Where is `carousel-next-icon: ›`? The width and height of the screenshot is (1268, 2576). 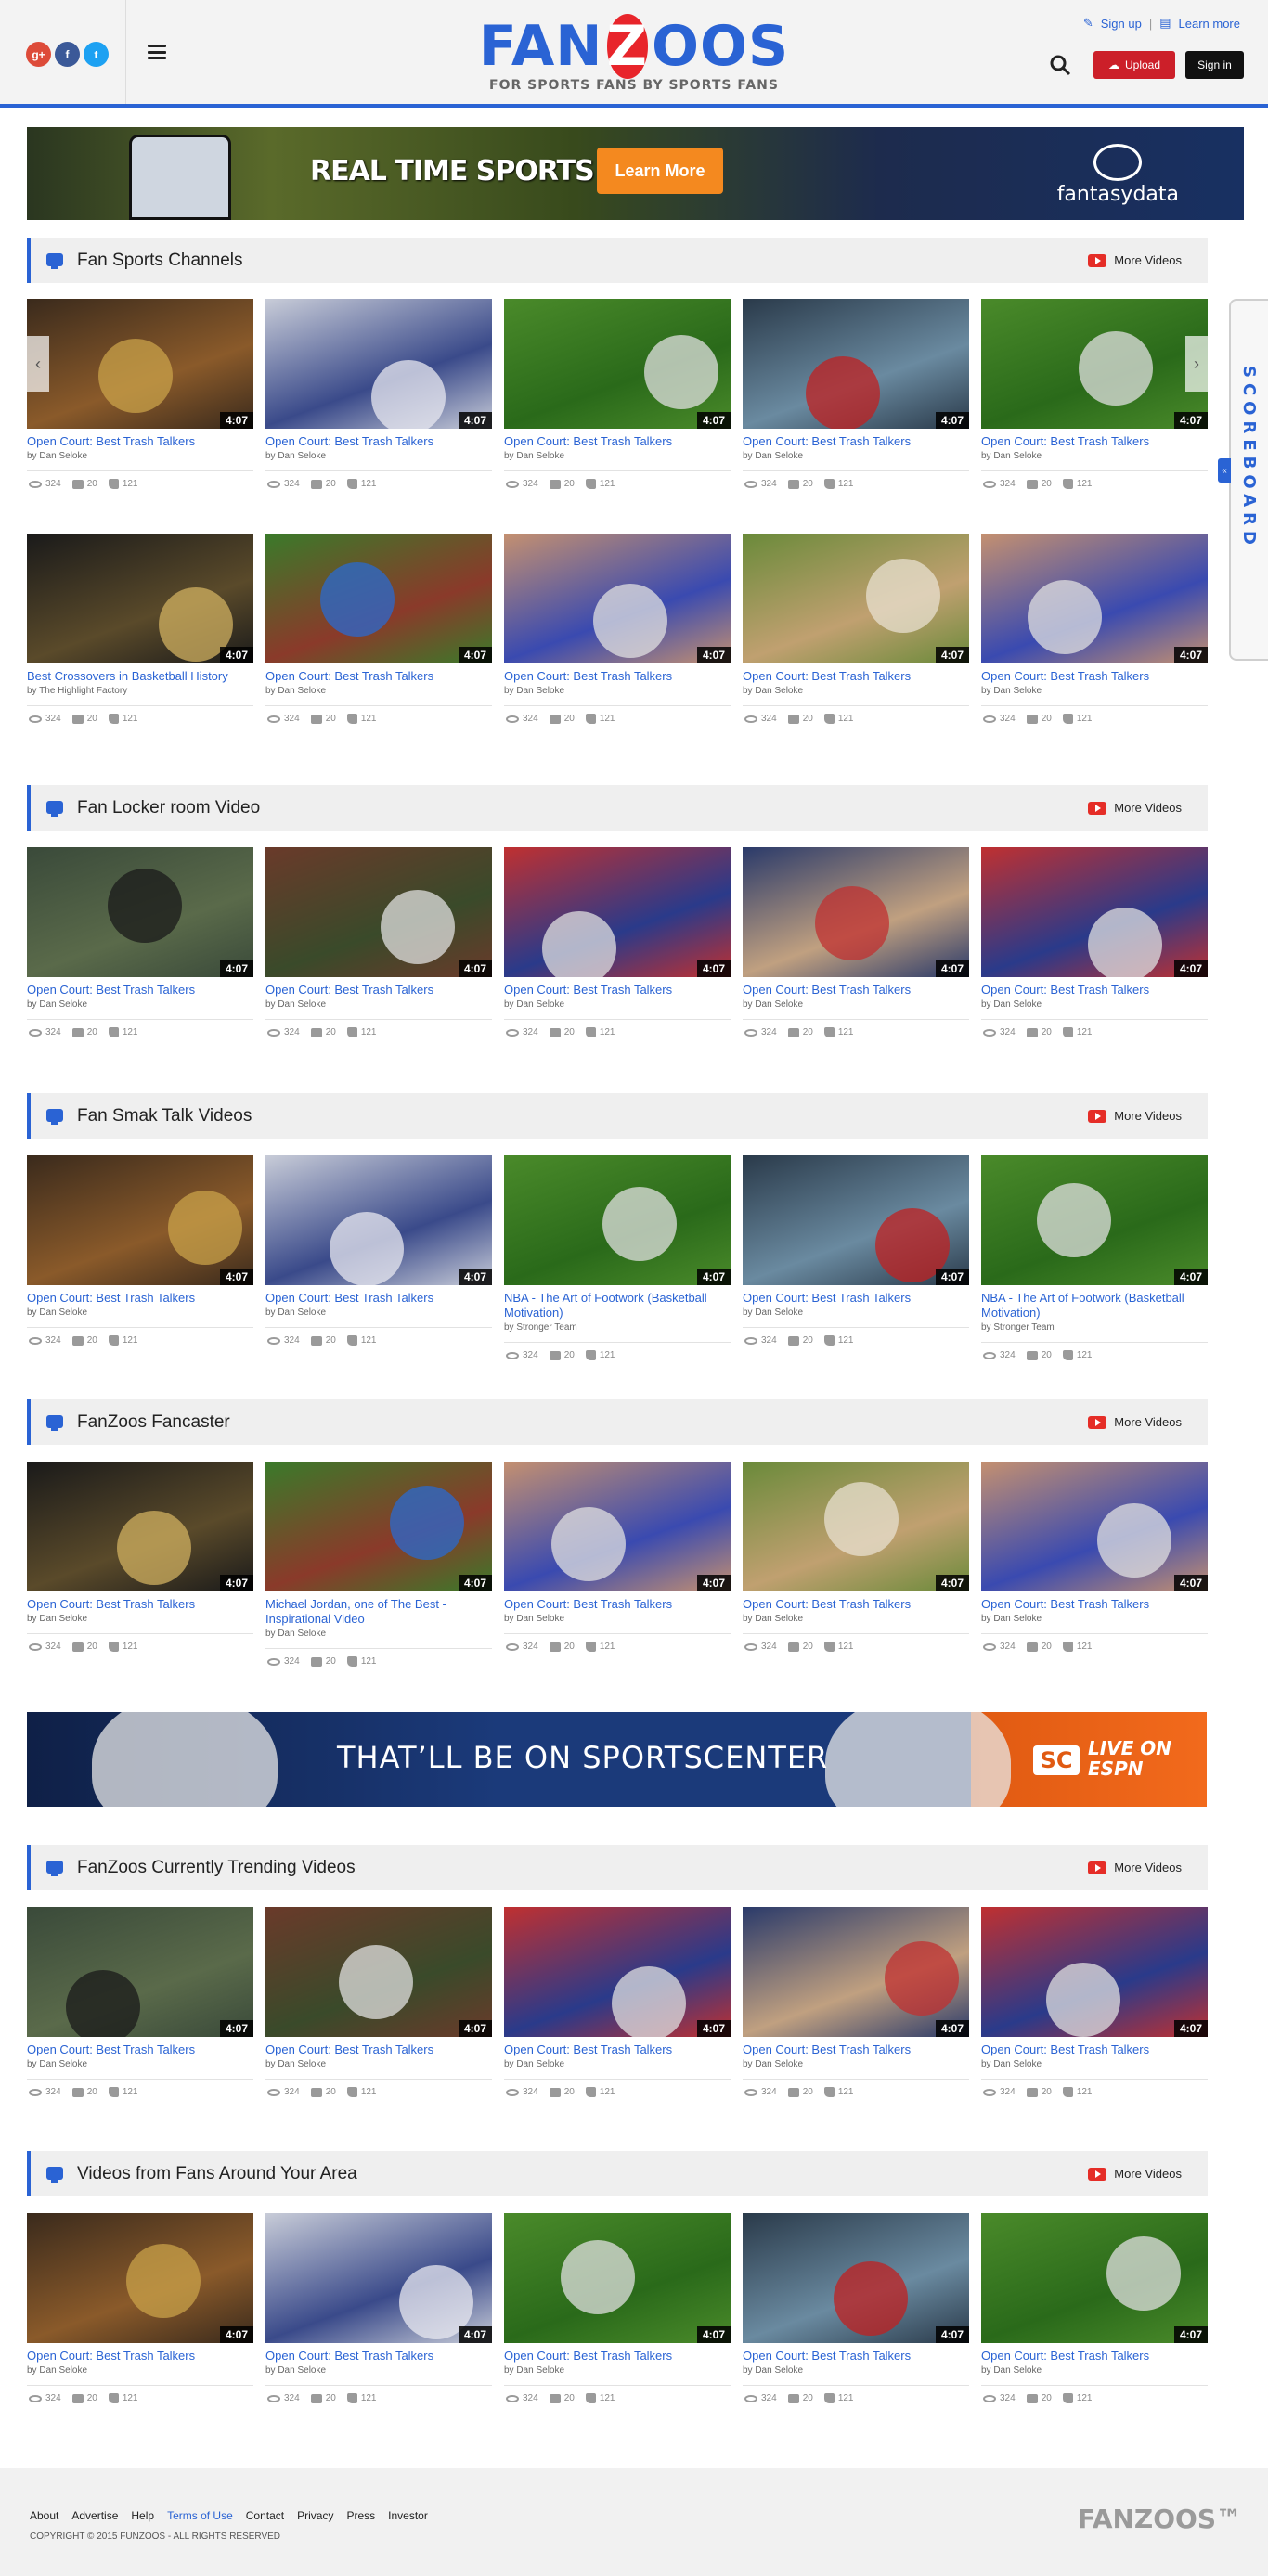
carousel-next-icon: › is located at coordinates (1196, 364).